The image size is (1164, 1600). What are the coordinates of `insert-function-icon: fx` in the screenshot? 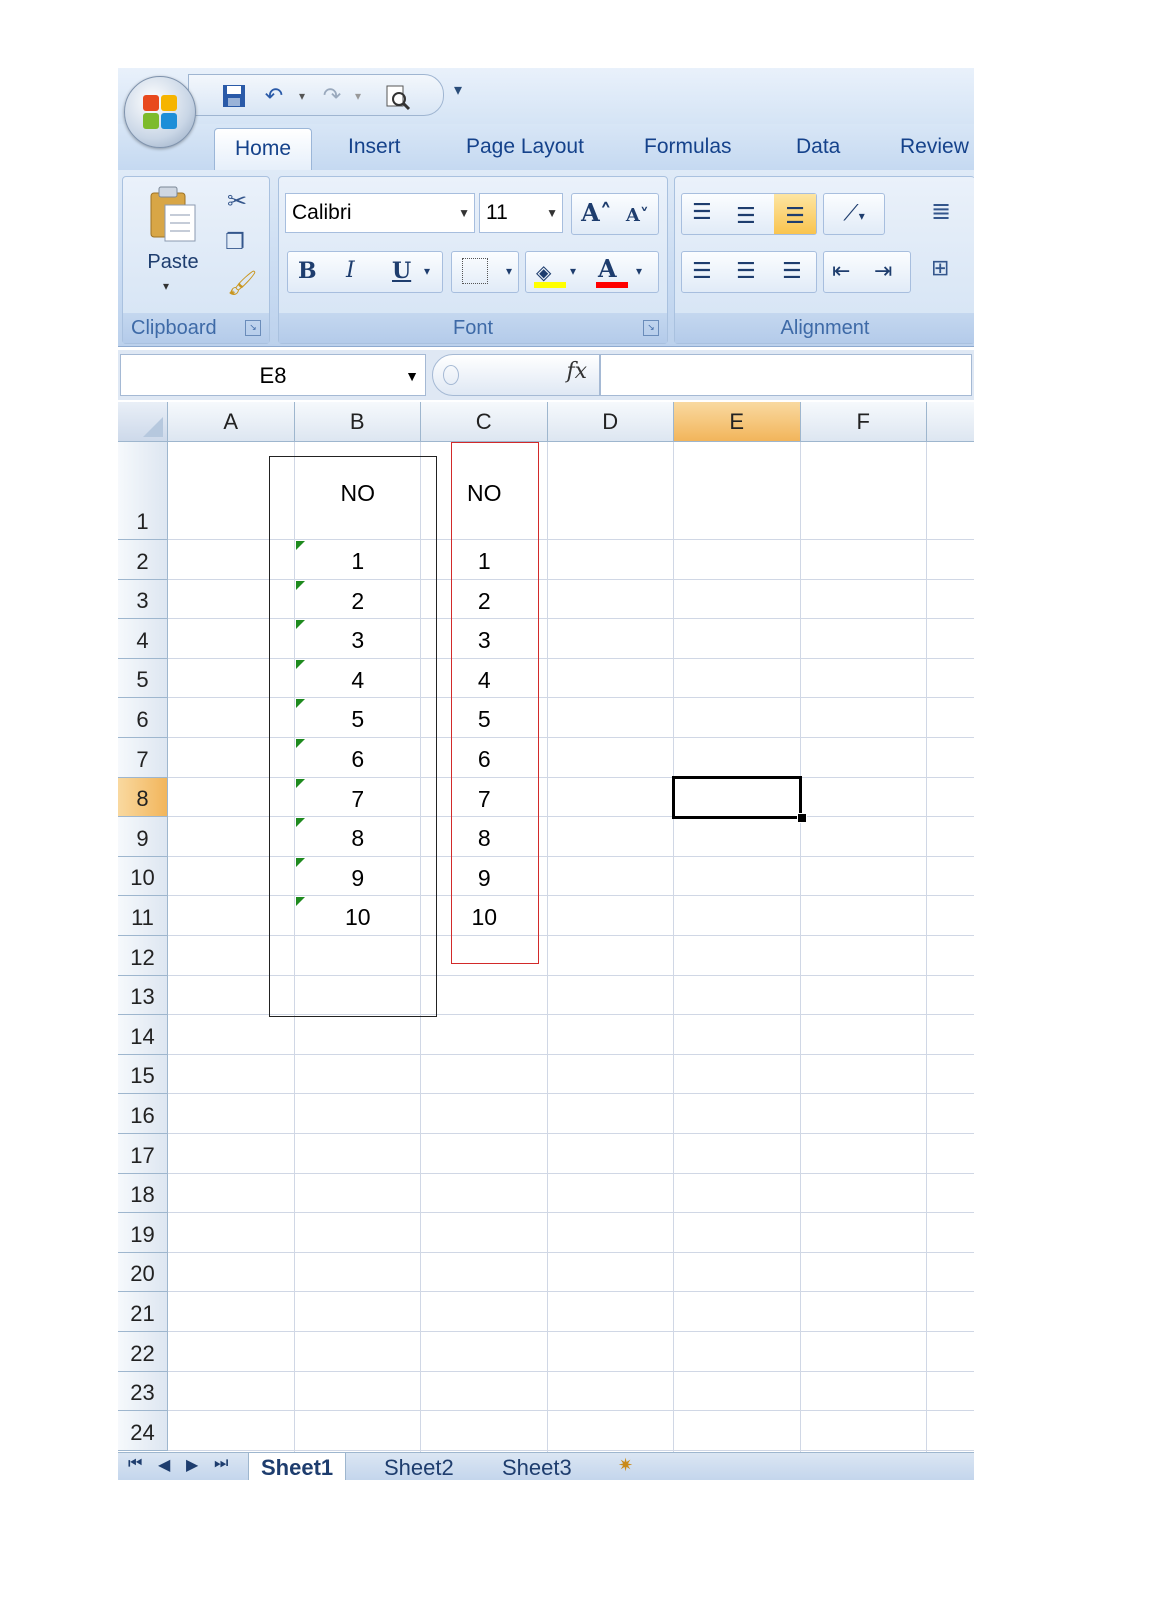 It's located at (576, 371).